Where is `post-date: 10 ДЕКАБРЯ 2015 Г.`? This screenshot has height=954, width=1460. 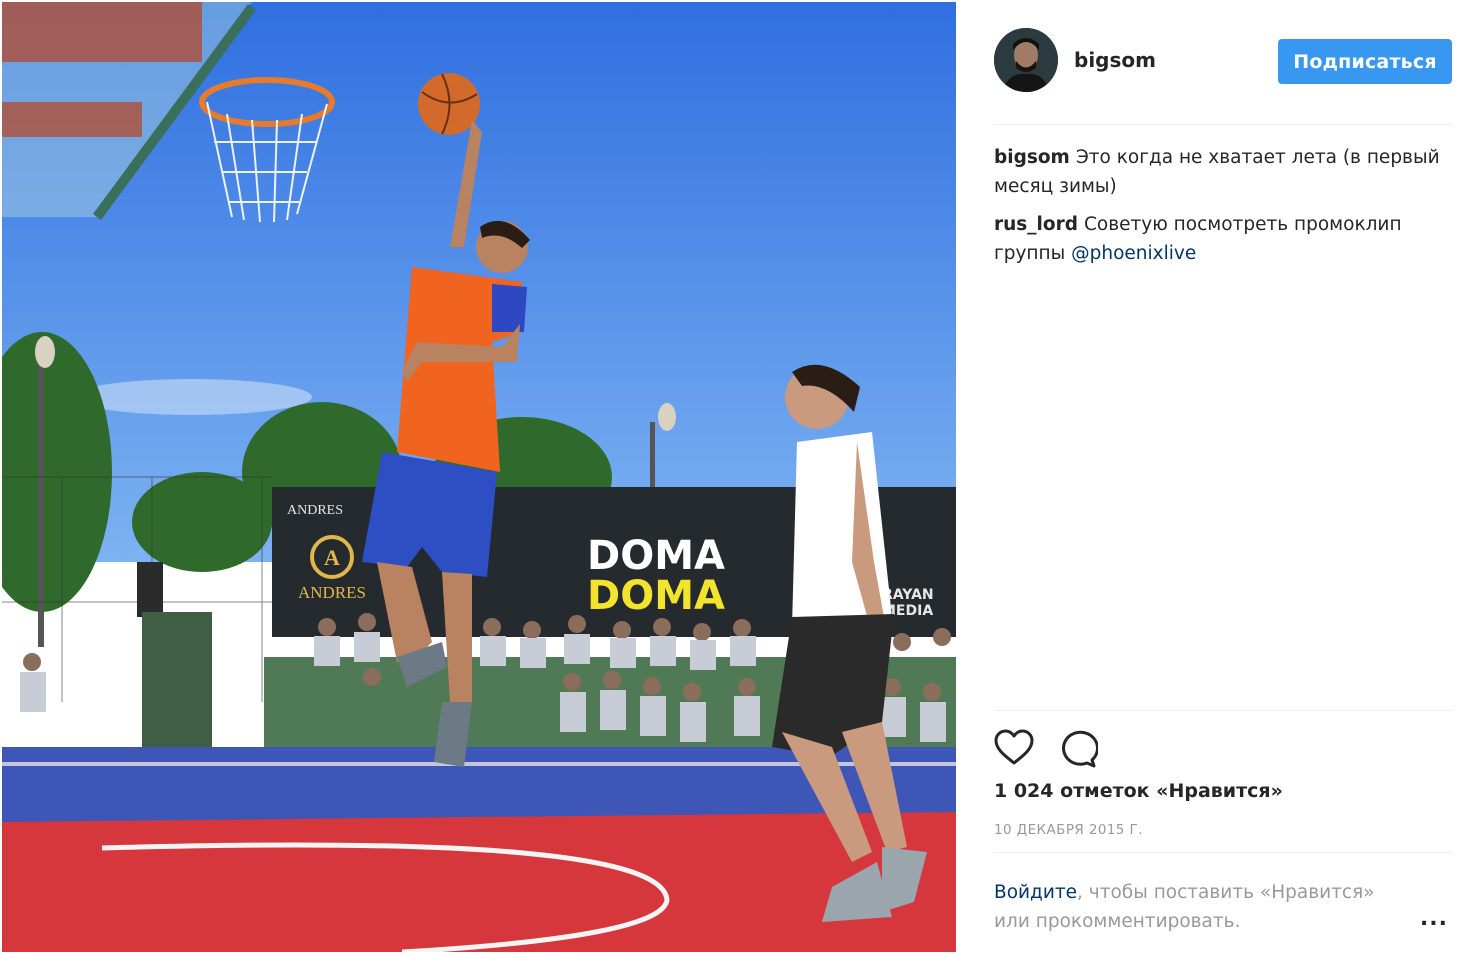
post-date: 10 ДЕКАБРЯ 2015 Г. is located at coordinates (1068, 830).